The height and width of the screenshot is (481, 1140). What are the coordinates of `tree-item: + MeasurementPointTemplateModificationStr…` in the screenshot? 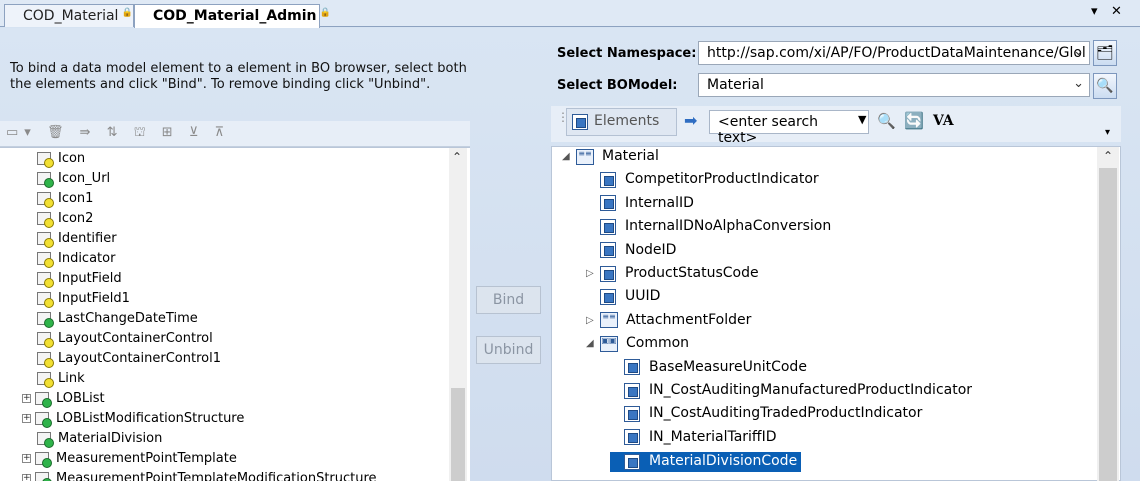 It's located at (199, 476).